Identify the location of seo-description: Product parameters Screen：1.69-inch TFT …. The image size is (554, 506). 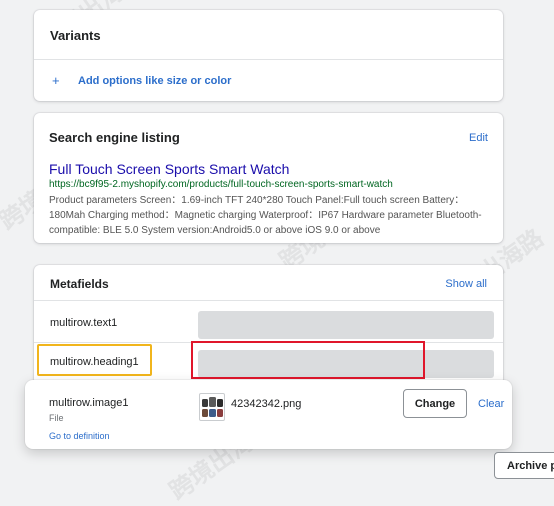
(265, 215).